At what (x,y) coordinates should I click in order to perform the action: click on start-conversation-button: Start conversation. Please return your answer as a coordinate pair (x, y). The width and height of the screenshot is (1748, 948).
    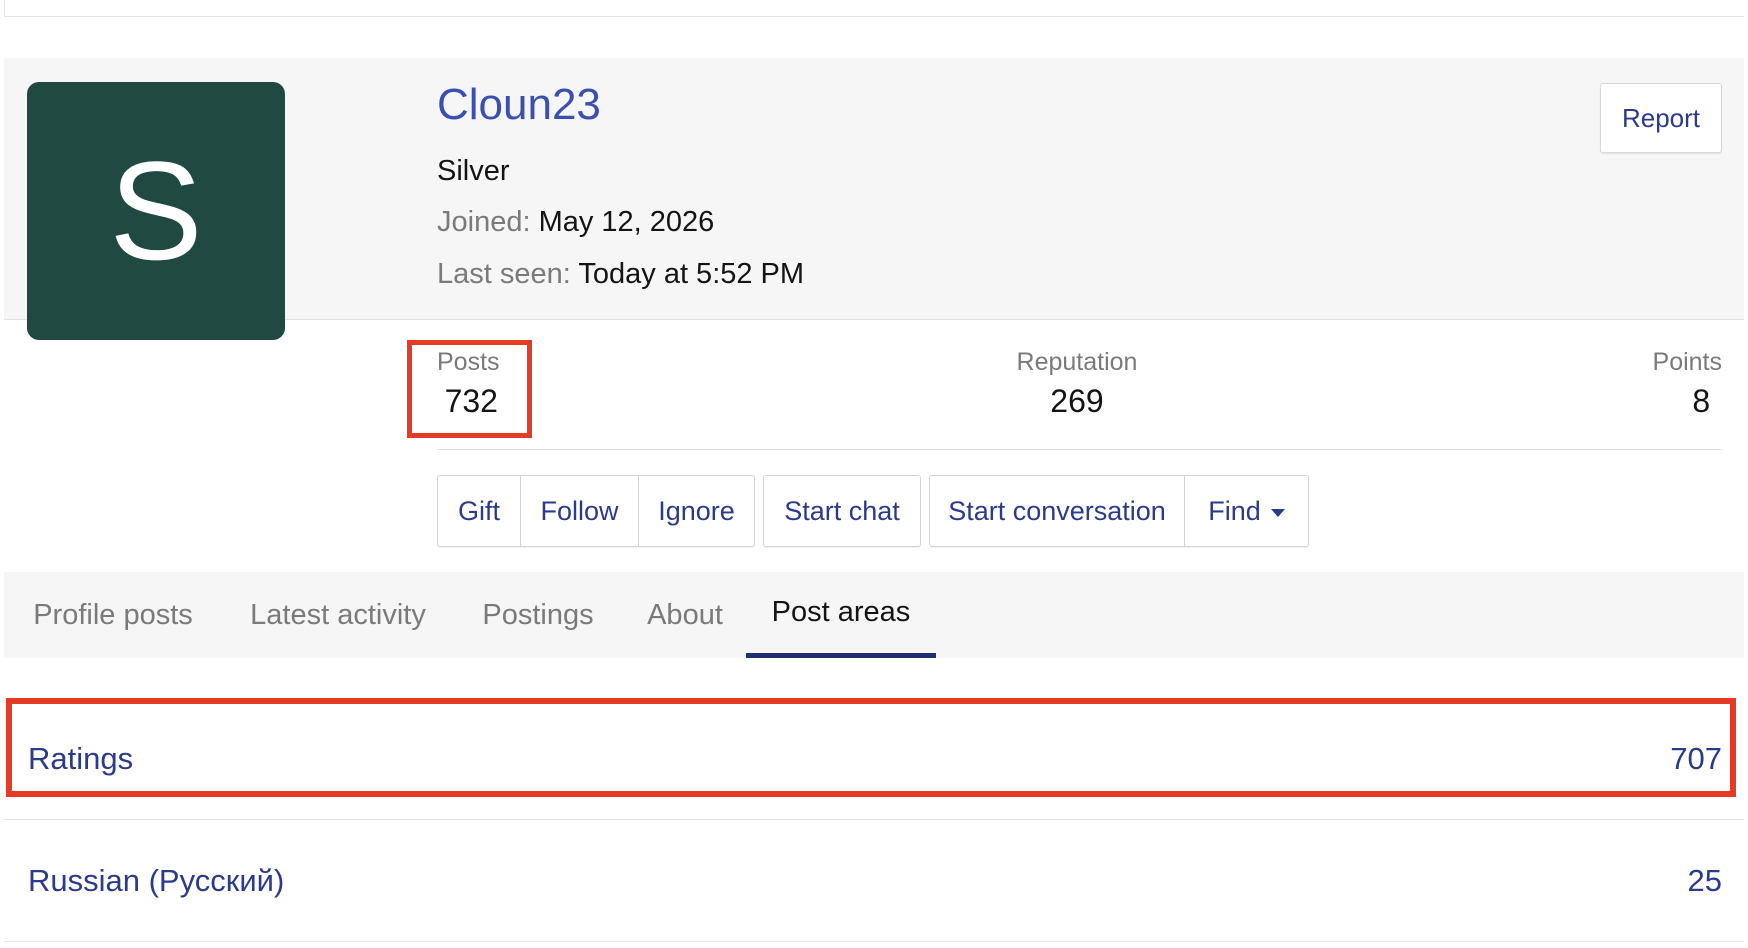
    Looking at the image, I should click on (1057, 511).